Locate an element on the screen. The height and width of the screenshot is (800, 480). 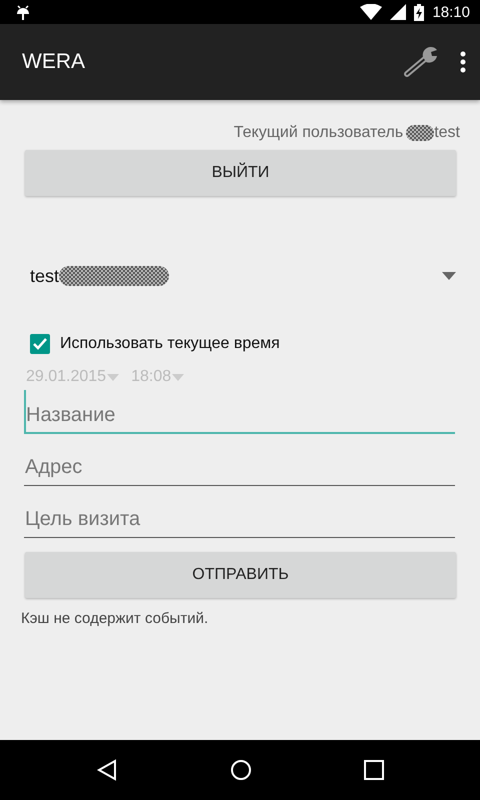
cache-message: Кэш не содержит событий. is located at coordinates (115, 618).